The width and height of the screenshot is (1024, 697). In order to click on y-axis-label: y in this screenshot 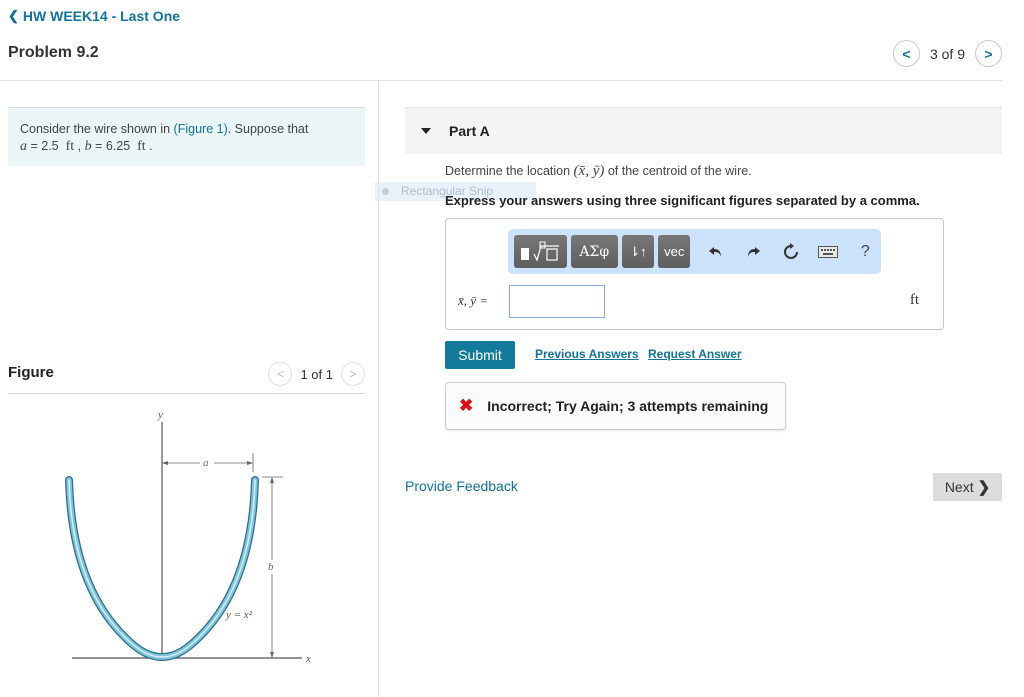, I will do `click(160, 415)`.